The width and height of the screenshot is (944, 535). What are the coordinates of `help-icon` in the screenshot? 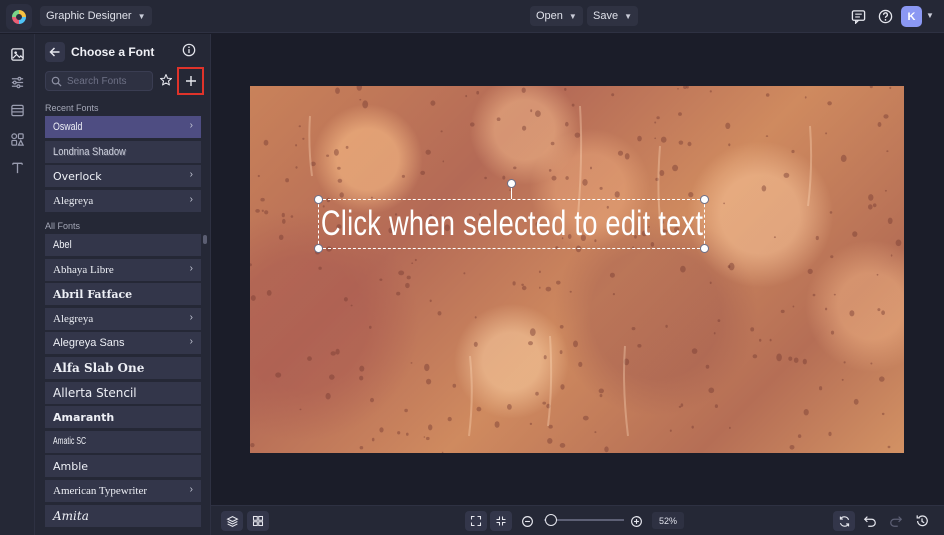 It's located at (885, 16).